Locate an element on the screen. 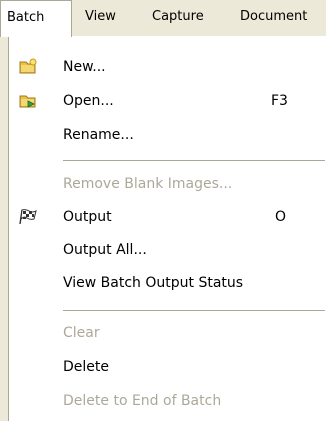  menu-item-view-batch-output-status: View Batch Output Status is located at coordinates (167, 283).